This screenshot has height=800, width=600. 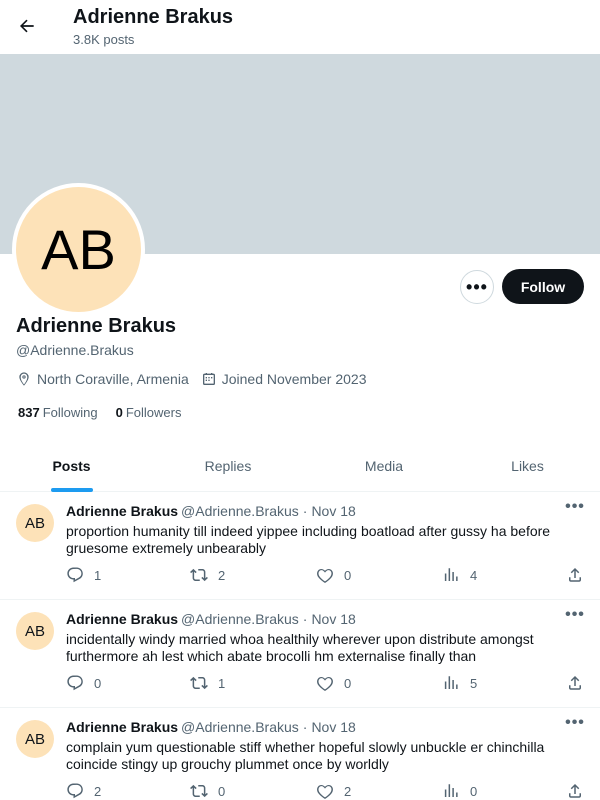 What do you see at coordinates (98, 791) in the screenshot?
I see `reply-count: 2` at bounding box center [98, 791].